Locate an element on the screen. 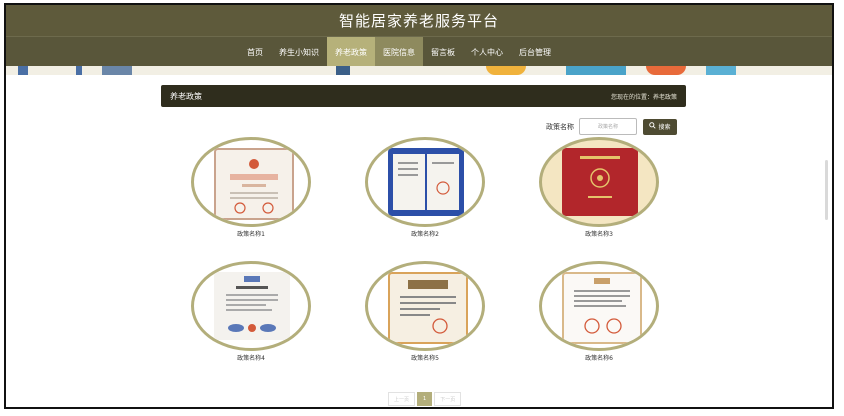 The height and width of the screenshot is (416, 844). page-1-button: 1 is located at coordinates (425, 399).